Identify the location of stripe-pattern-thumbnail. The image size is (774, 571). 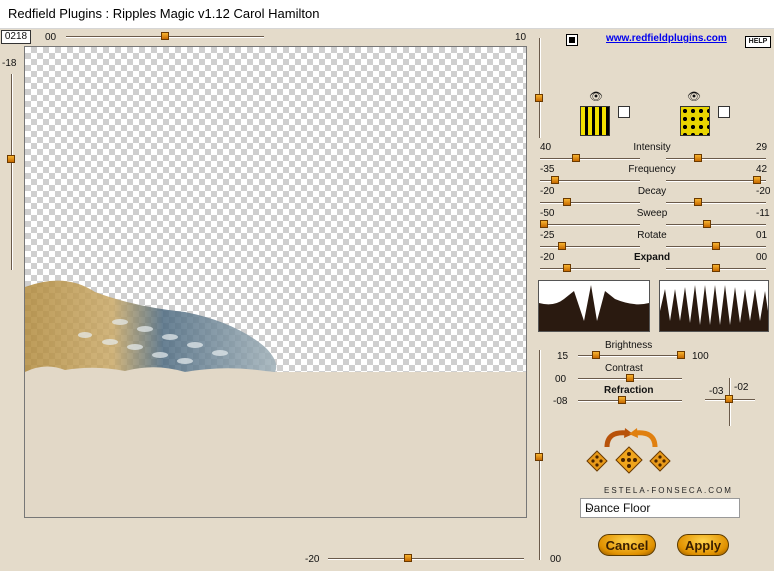
(595, 121).